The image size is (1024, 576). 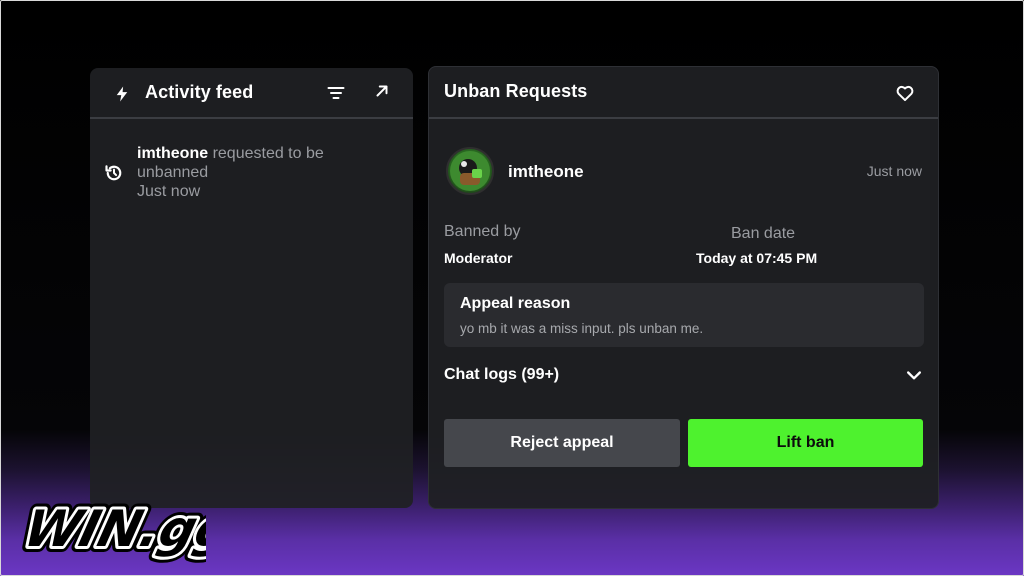 I want to click on appeal-reason-title: Appeal reason, so click(x=515, y=303).